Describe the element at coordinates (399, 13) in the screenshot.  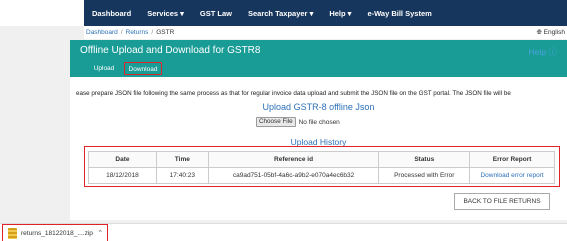
I see `nav-eway-bill: e-Way Bill System` at that location.